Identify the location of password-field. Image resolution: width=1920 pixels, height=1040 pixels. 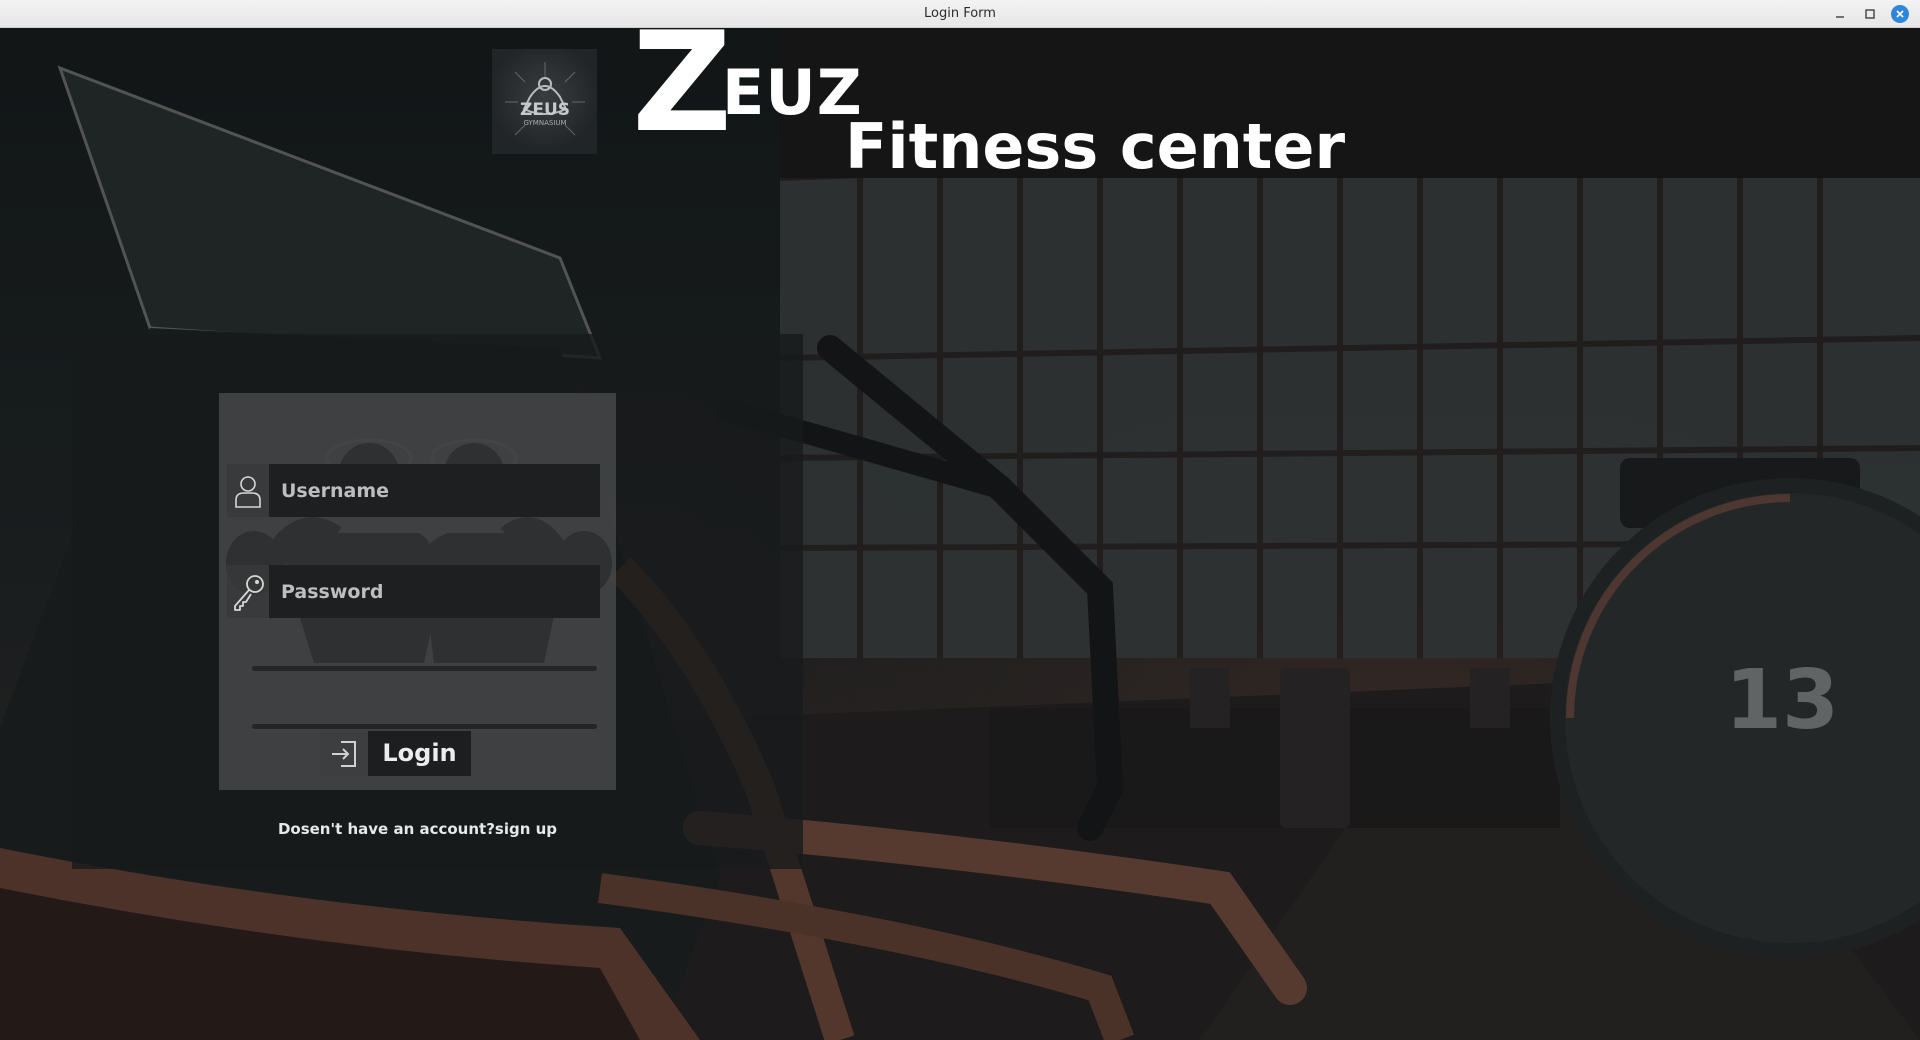
(413, 591).